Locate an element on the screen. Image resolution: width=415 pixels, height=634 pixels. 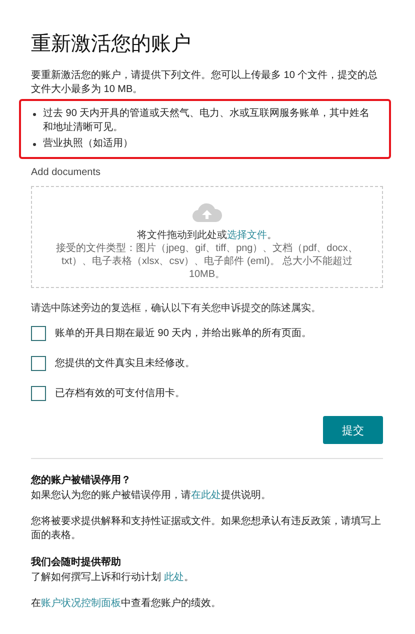
link: 账户状况控制面板 is located at coordinates (81, 603).